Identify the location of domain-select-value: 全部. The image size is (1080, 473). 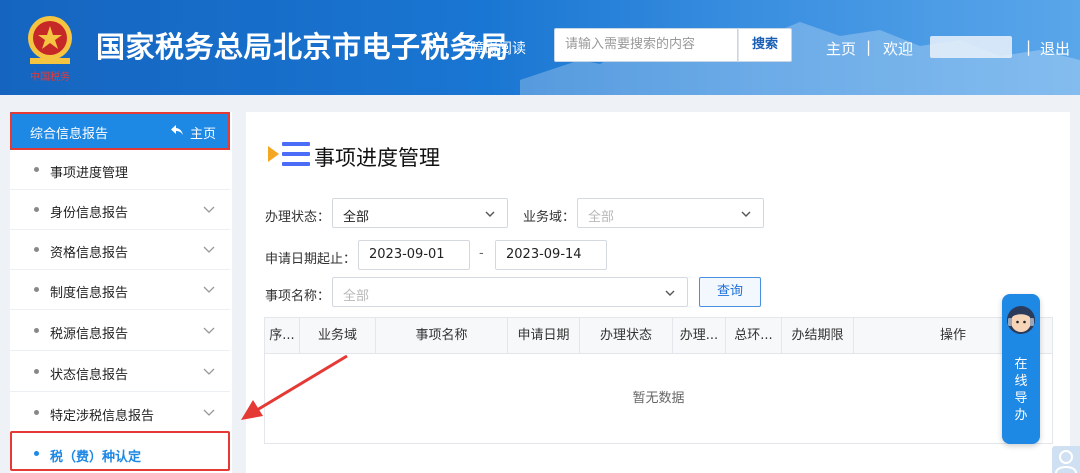
(601, 217).